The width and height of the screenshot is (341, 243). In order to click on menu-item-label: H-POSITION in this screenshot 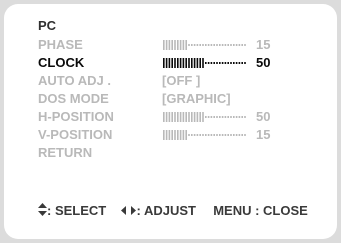, I will do `click(76, 116)`.